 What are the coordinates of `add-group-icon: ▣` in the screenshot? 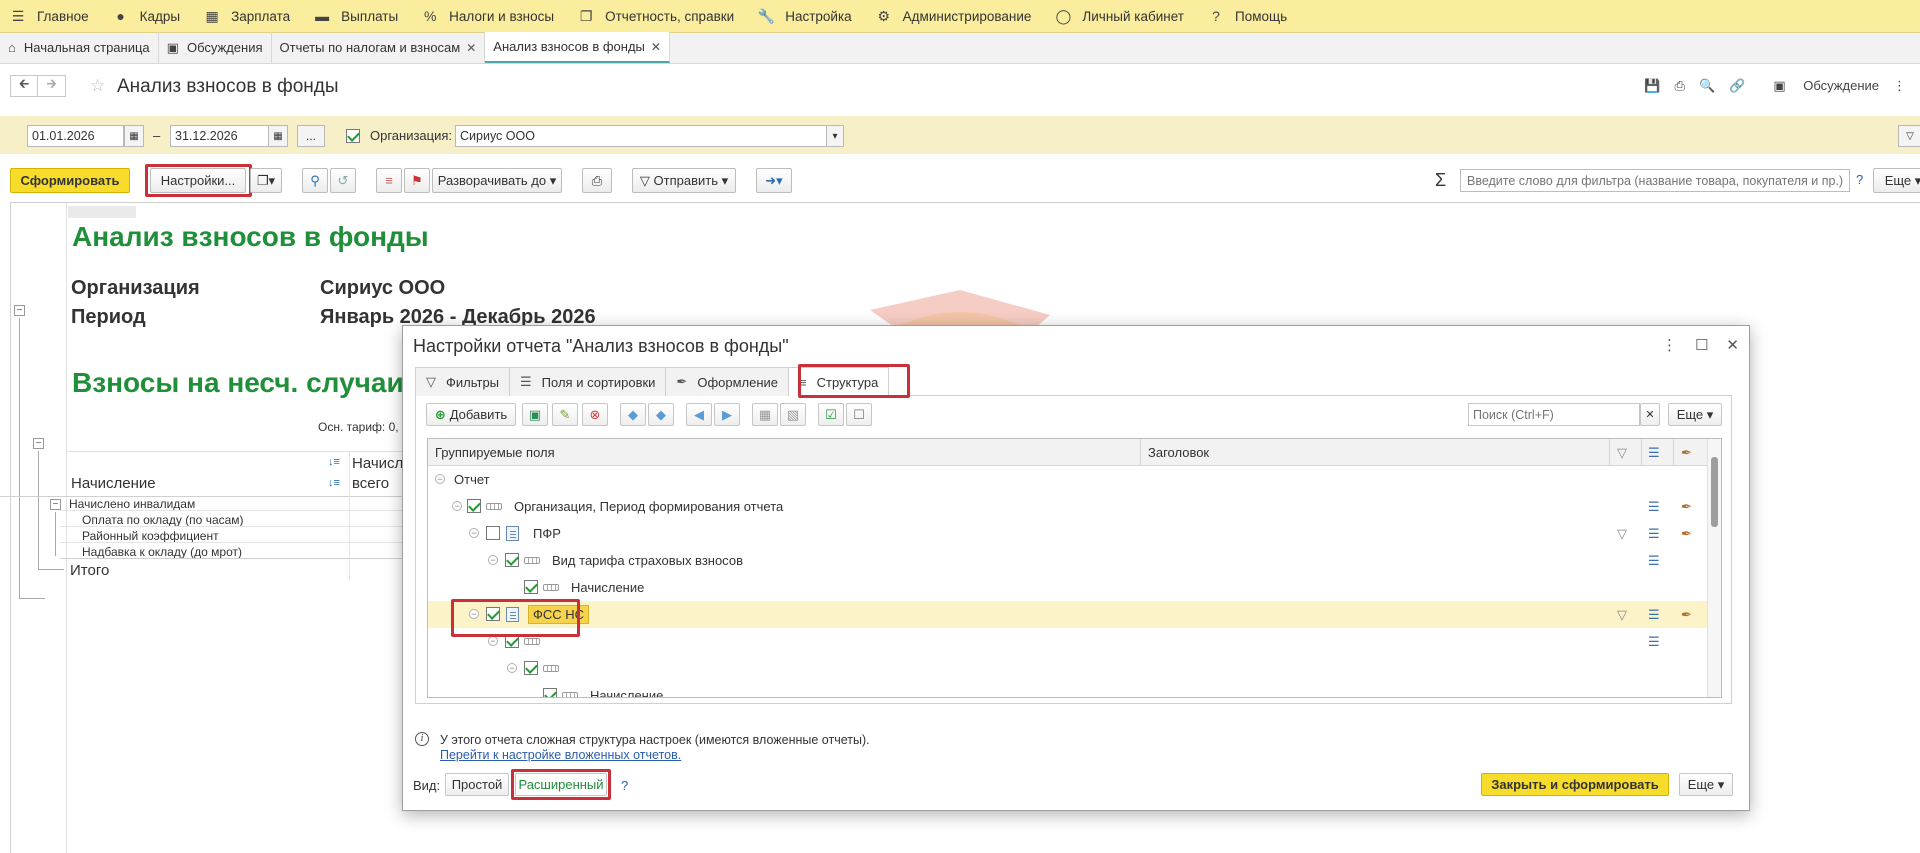 It's located at (535, 414).